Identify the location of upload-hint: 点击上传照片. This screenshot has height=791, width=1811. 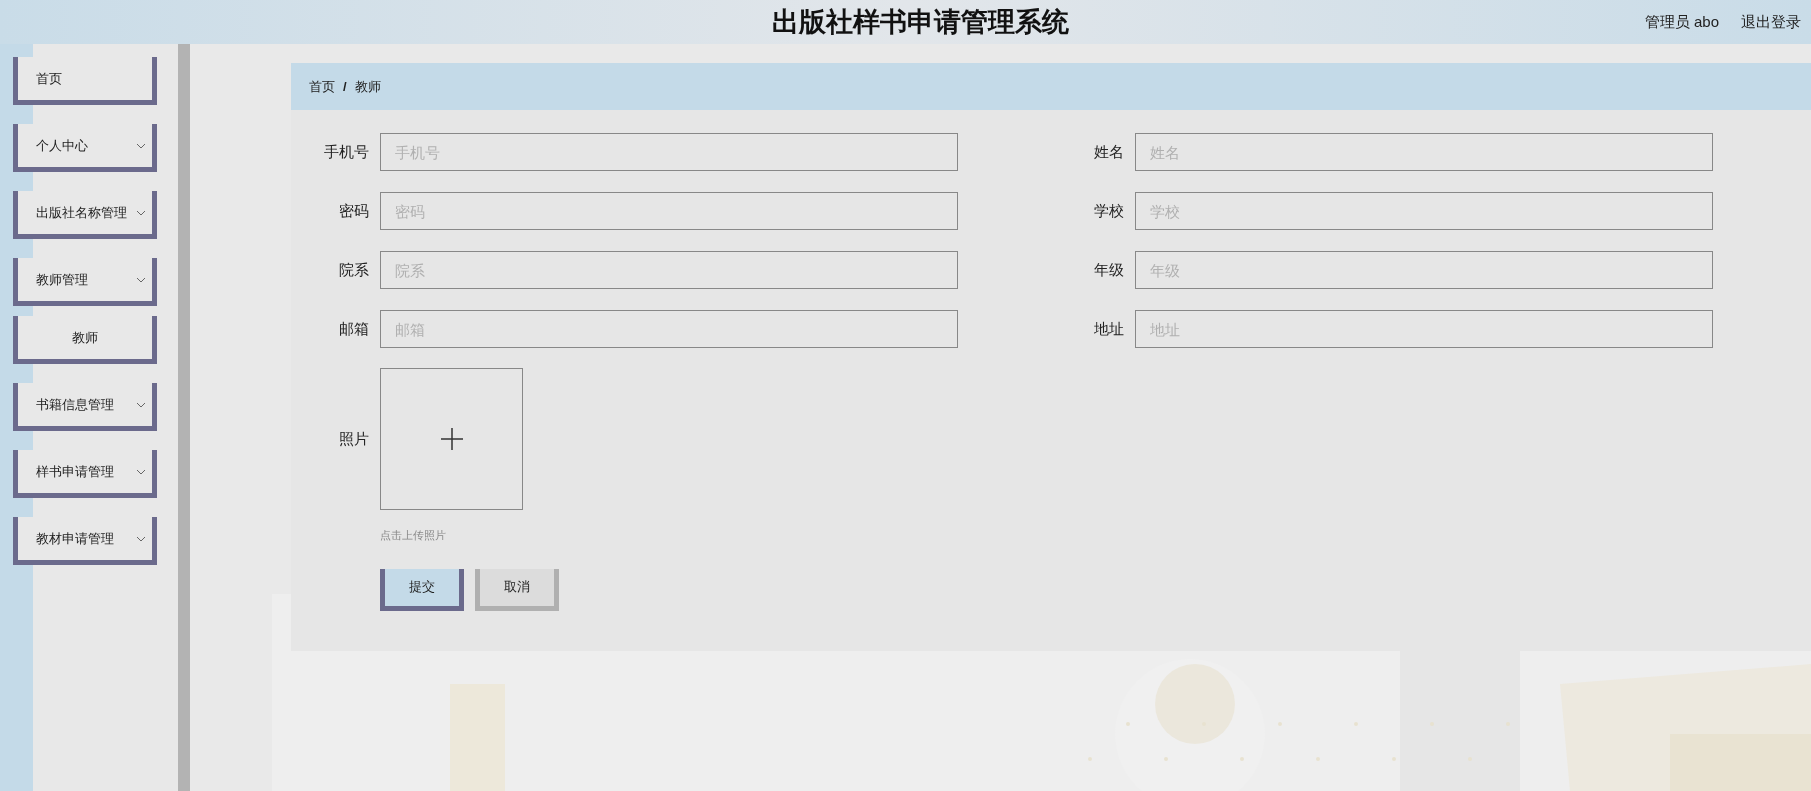
(413, 535).